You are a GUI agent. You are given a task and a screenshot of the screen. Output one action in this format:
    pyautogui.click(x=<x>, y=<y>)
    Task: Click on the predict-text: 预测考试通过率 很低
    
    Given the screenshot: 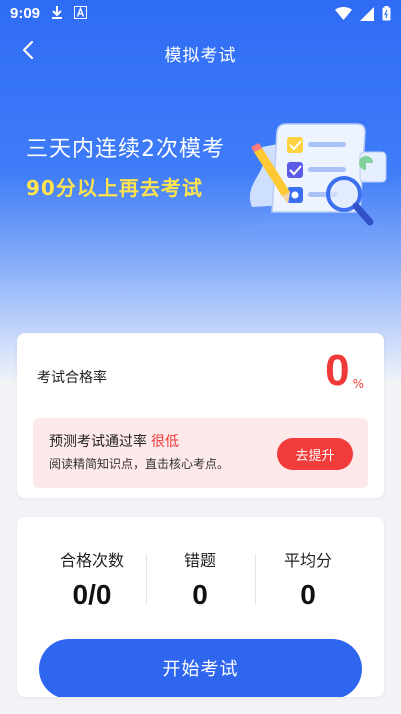 What is the action you would take?
    pyautogui.click(x=114, y=441)
    